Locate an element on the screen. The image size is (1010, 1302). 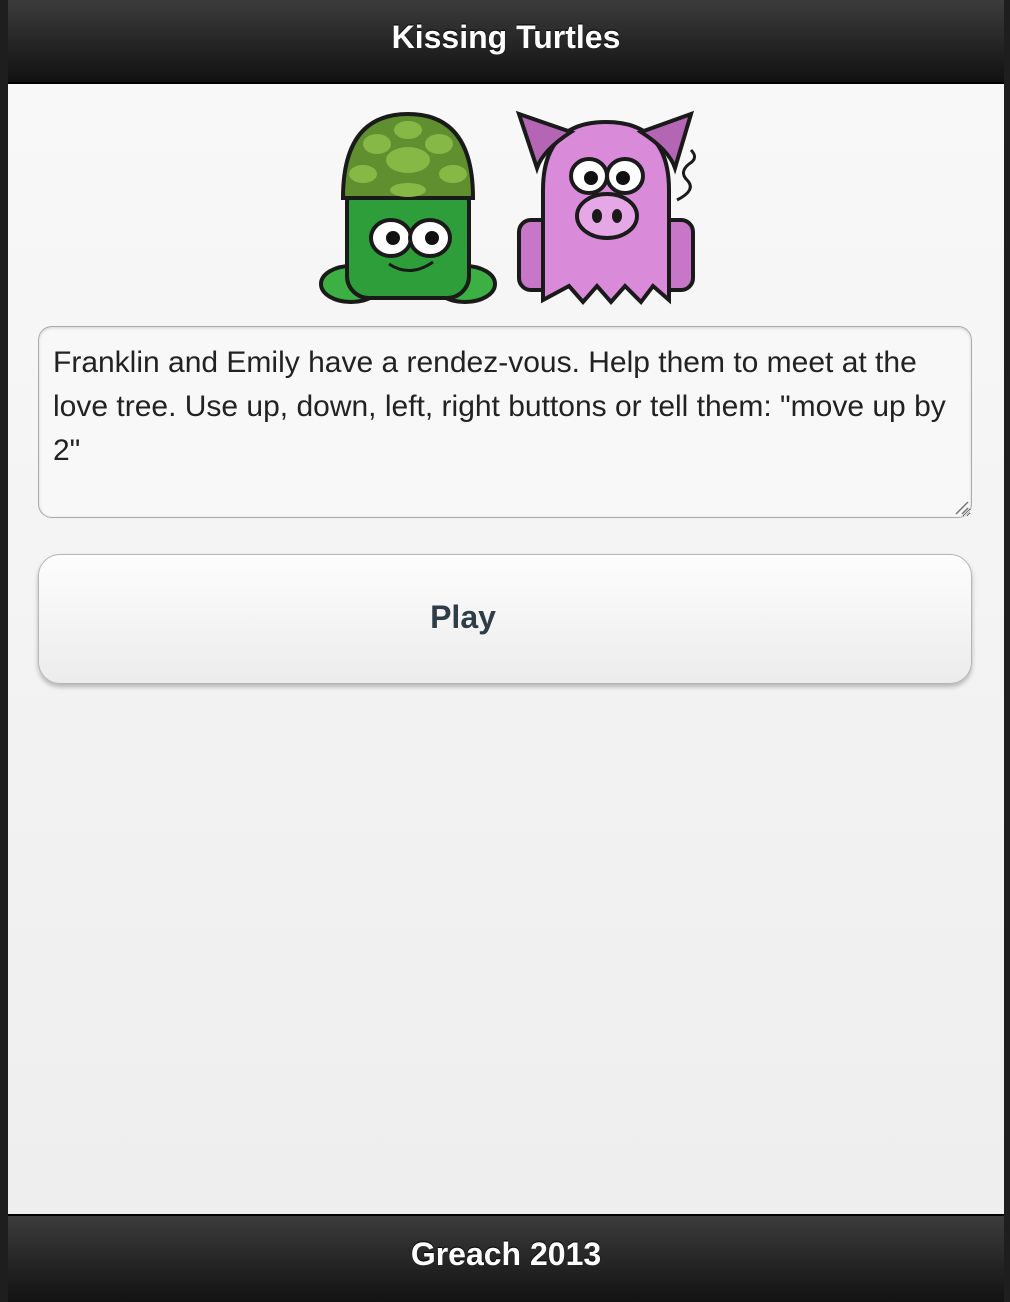
header-bar: Kissing Turtles is located at coordinates (506, 42).